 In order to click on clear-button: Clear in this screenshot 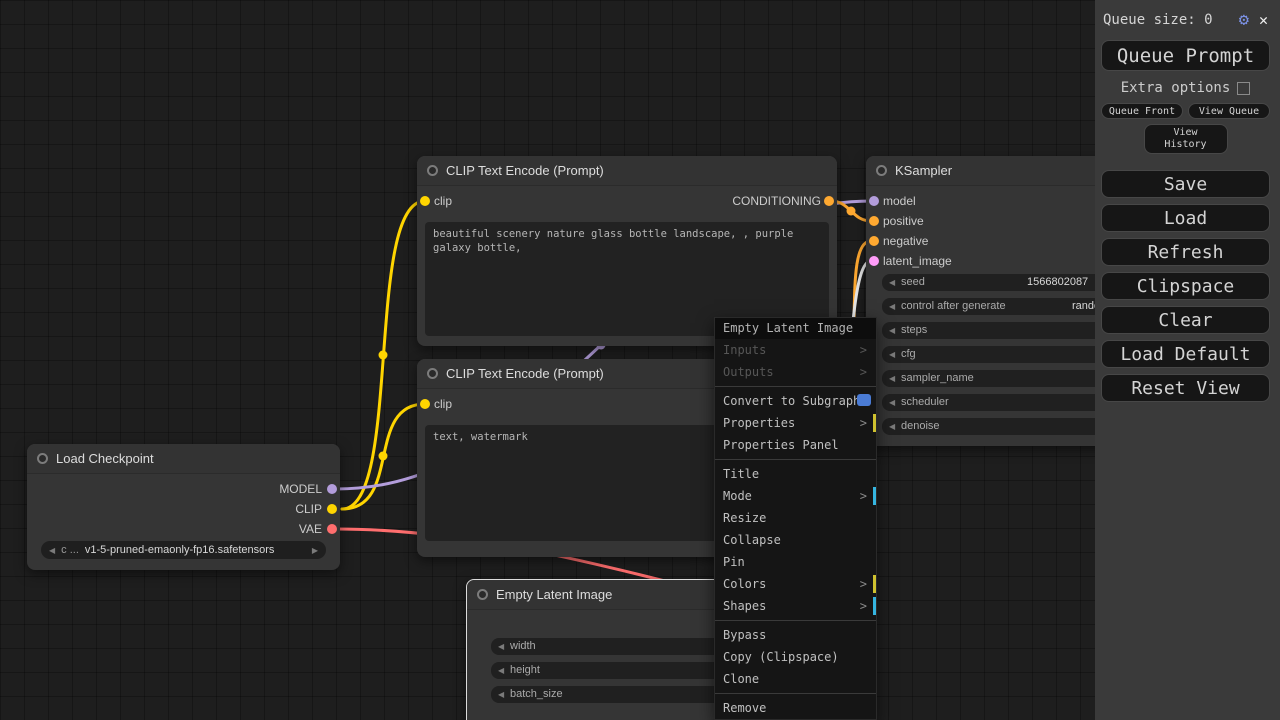, I will do `click(1185, 320)`.